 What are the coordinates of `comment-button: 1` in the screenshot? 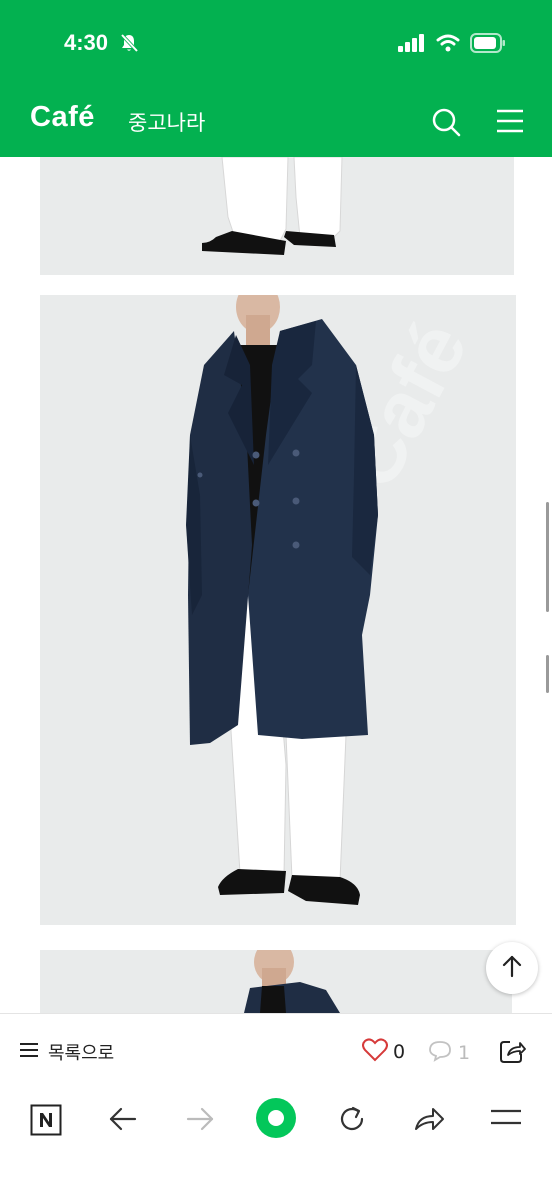 It's located at (449, 1053).